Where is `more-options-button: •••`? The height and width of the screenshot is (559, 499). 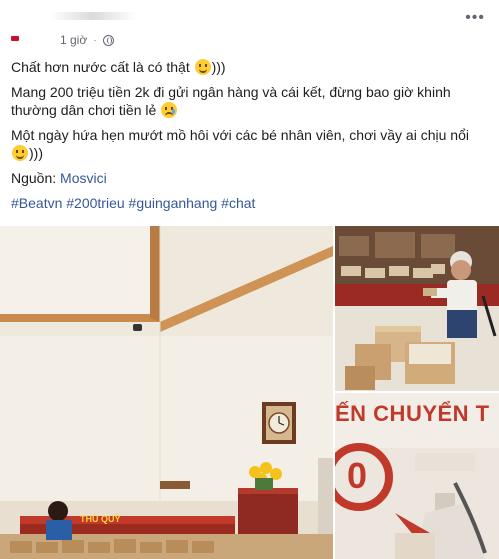 more-options-button: ••• is located at coordinates (475, 18).